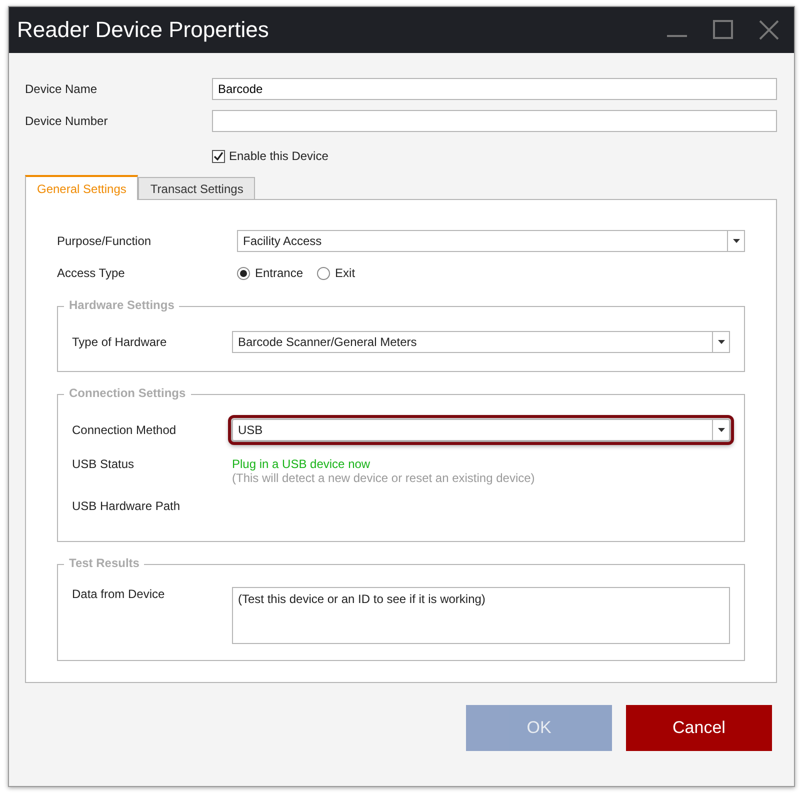  Describe the element at coordinates (127, 393) in the screenshot. I see `group-title: Connection Settings` at that location.